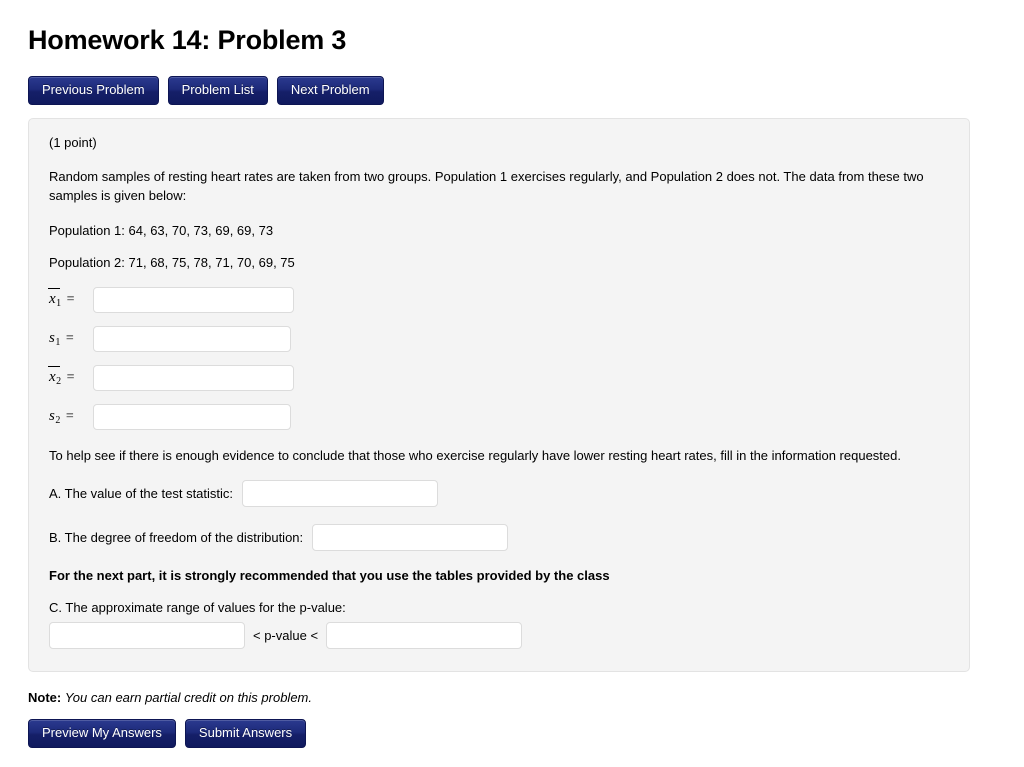 This screenshot has height=767, width=1024. I want to click on previous-problem-button: Previous Problem, so click(93, 90).